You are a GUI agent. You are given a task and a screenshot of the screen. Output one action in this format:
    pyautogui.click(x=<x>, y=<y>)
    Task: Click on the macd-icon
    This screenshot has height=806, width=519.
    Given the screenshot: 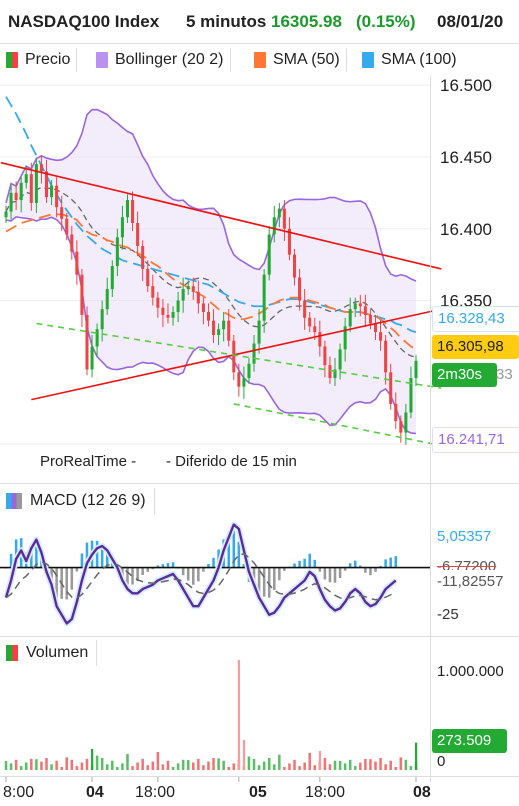 What is the action you would take?
    pyautogui.click(x=14, y=501)
    